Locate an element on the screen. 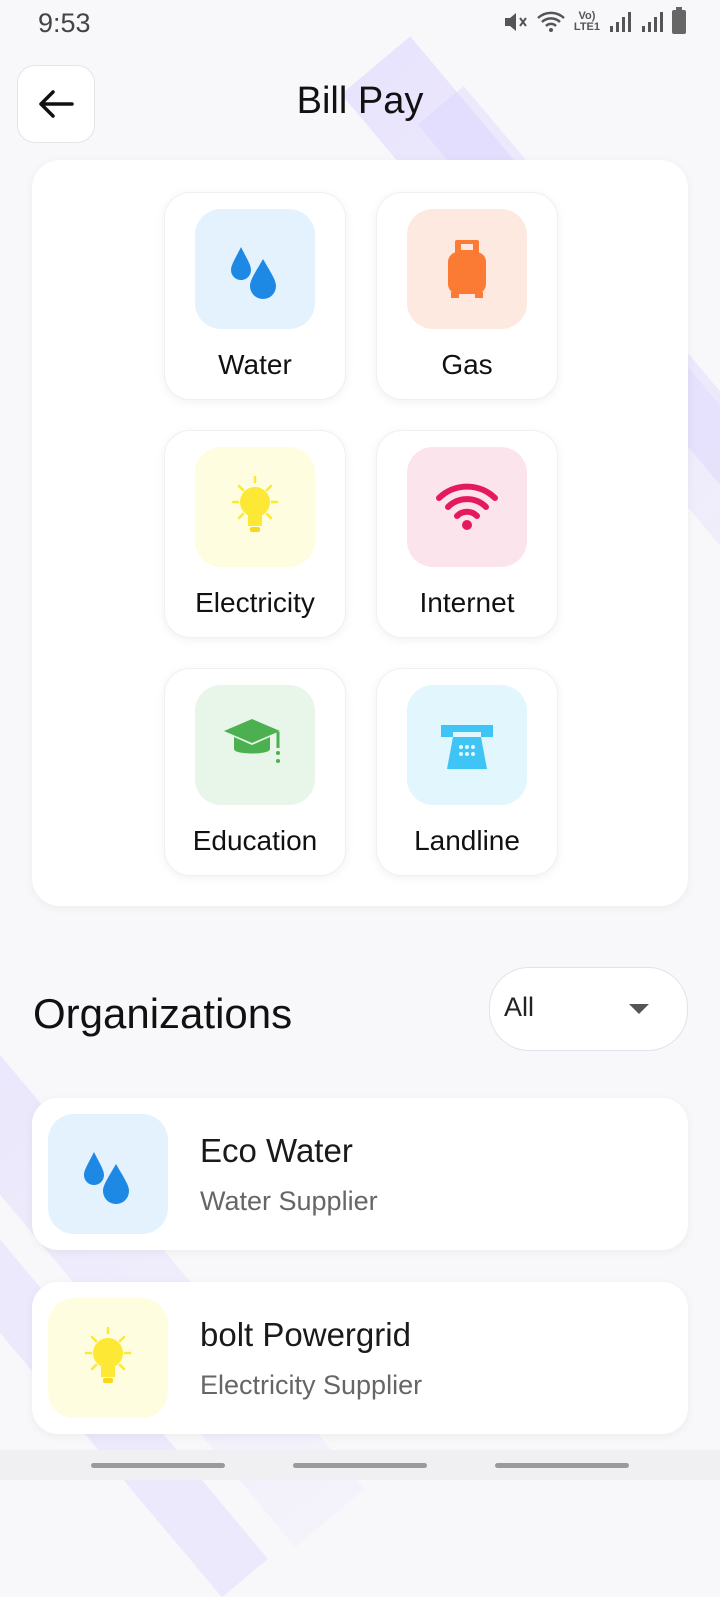 Image resolution: width=720 pixels, height=1597 pixels. gas-cylinder-icon is located at coordinates (467, 269).